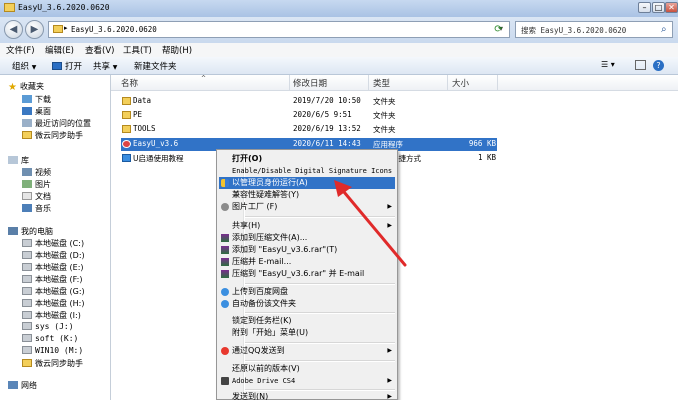 This screenshot has width=678, height=400. What do you see at coordinates (498, 29) in the screenshot?
I see `refresh-icon: ⟳` at bounding box center [498, 29].